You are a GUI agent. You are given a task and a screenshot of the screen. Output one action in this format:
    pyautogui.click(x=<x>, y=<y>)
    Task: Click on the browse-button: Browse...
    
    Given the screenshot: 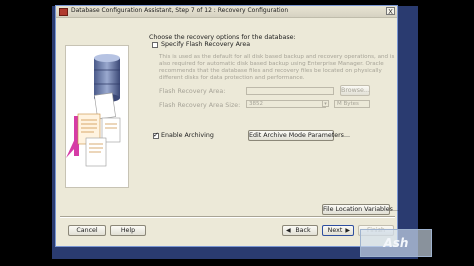 What is the action you would take?
    pyautogui.click(x=355, y=90)
    